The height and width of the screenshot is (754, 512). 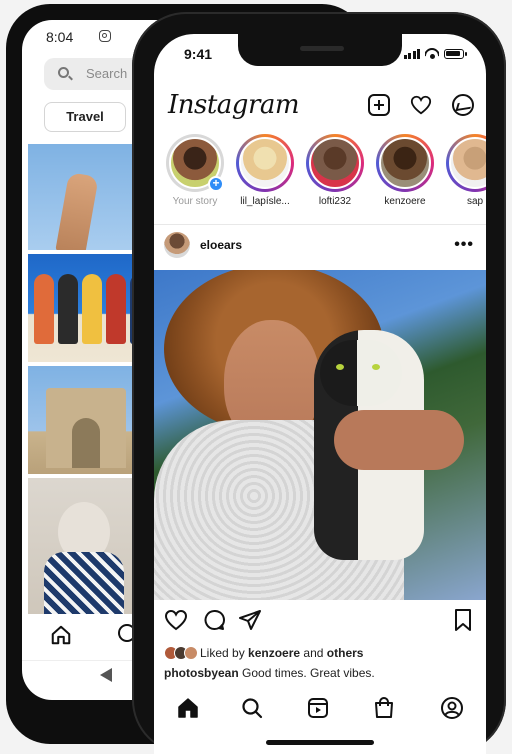 What do you see at coordinates (308, 673) in the screenshot?
I see `caption-text: Good times. Great vibes.` at bounding box center [308, 673].